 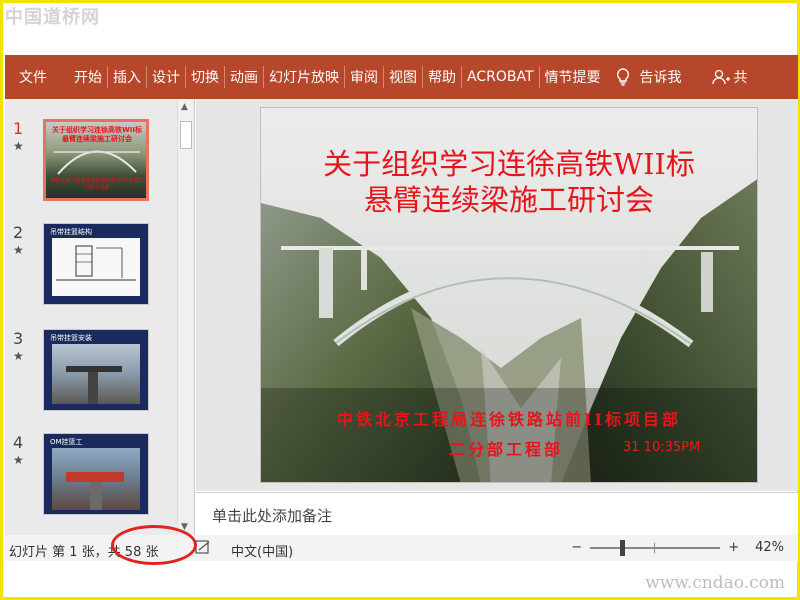 I want to click on tab-view: 视图, so click(x=403, y=77).